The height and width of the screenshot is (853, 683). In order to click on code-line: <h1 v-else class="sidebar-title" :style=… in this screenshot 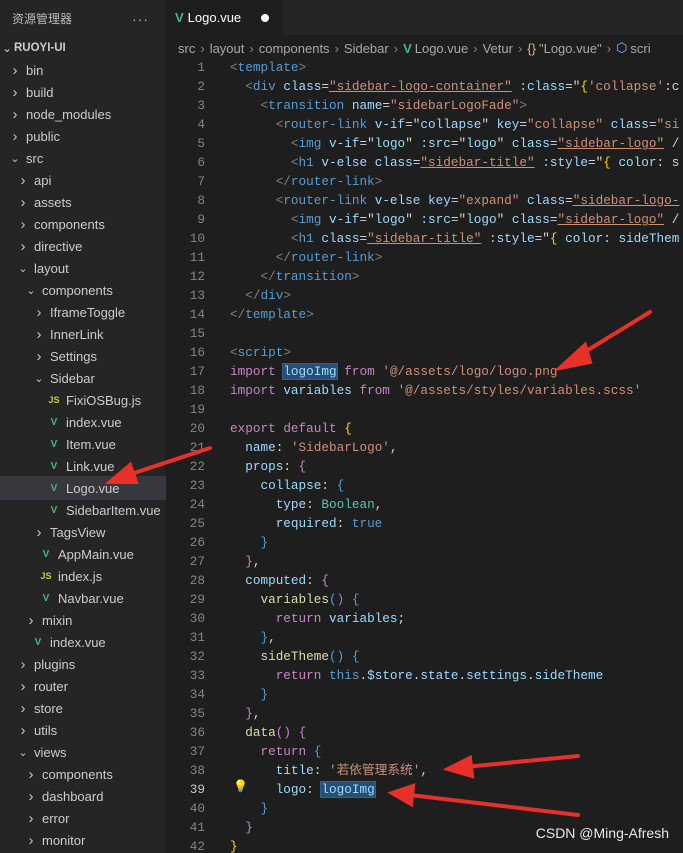, I will do `click(454, 162)`.